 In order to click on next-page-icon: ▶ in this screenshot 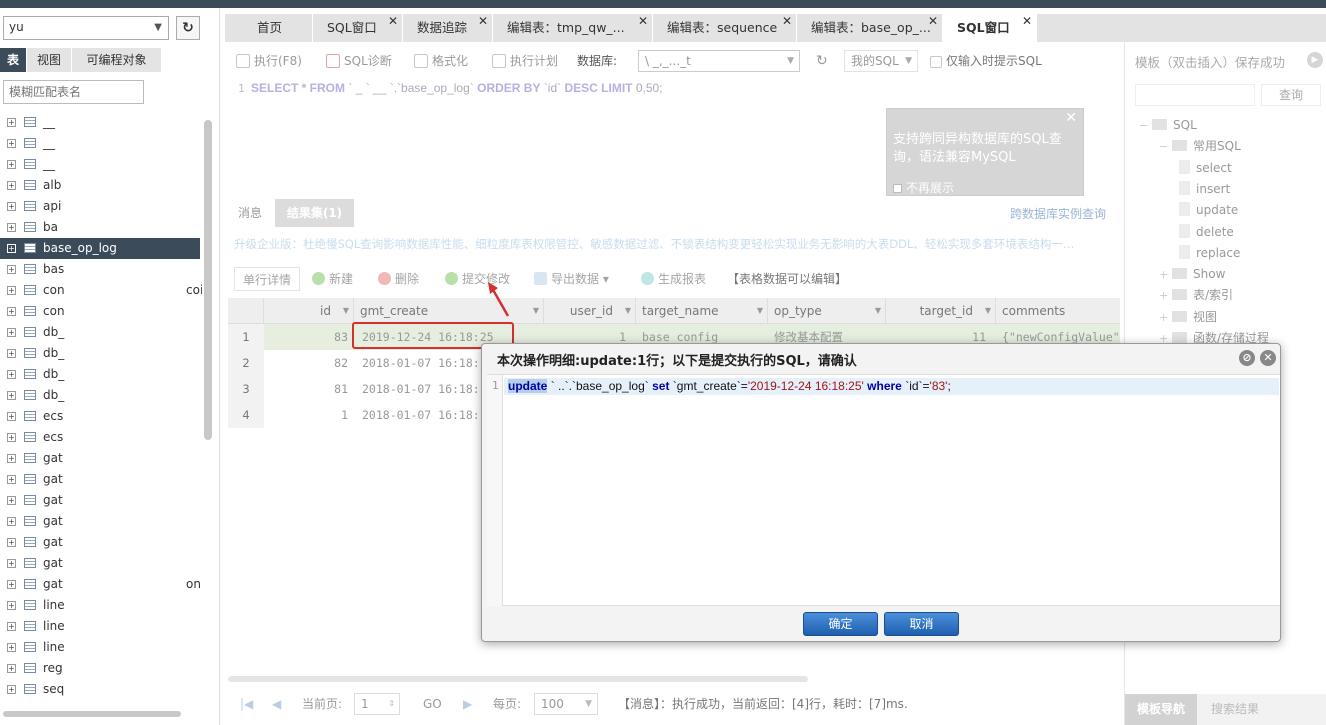, I will do `click(467, 704)`.